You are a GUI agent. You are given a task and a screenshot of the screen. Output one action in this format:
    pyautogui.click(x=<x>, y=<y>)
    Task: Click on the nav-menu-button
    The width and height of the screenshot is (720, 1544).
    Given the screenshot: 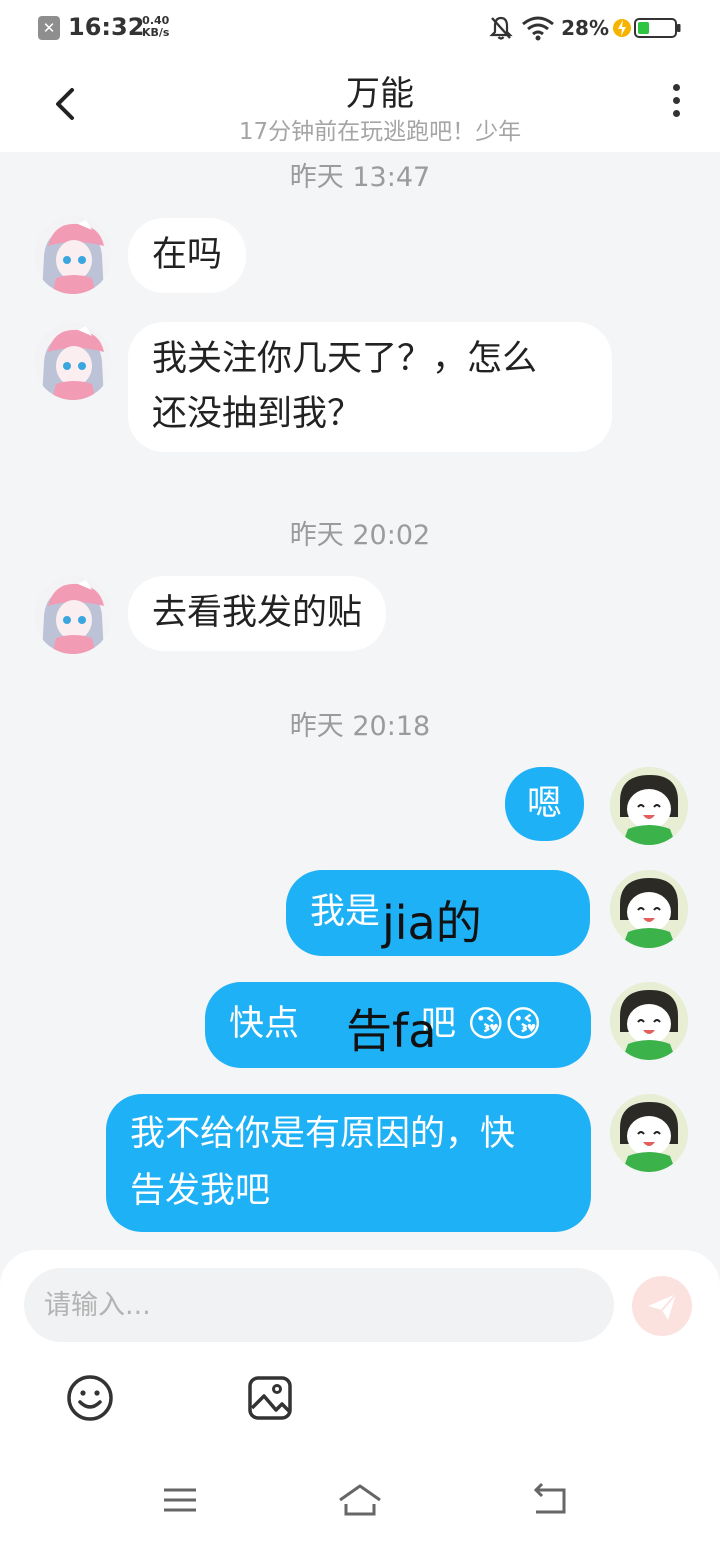 What is the action you would take?
    pyautogui.click(x=180, y=1500)
    